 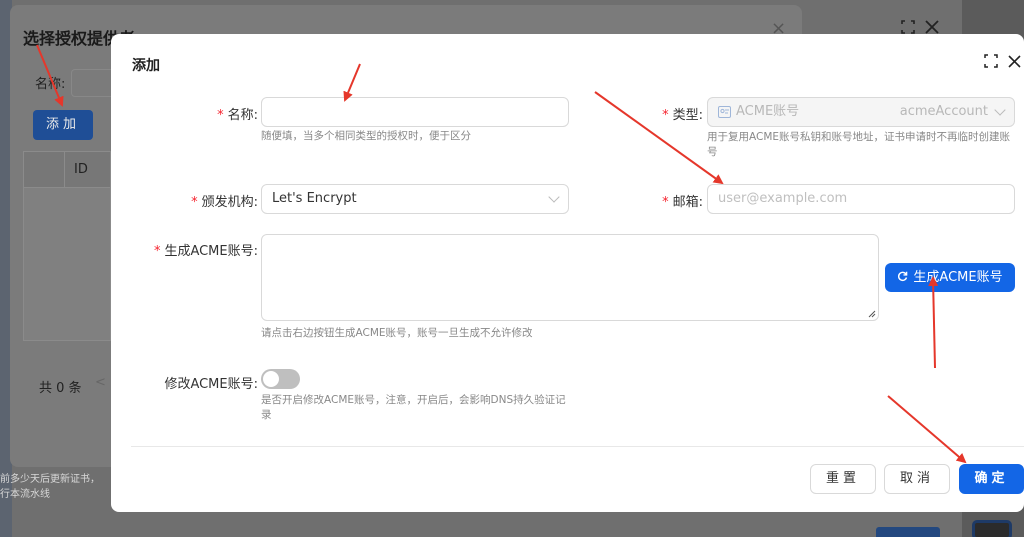 I want to click on background-text-line: 行本流水线, so click(x=25, y=494).